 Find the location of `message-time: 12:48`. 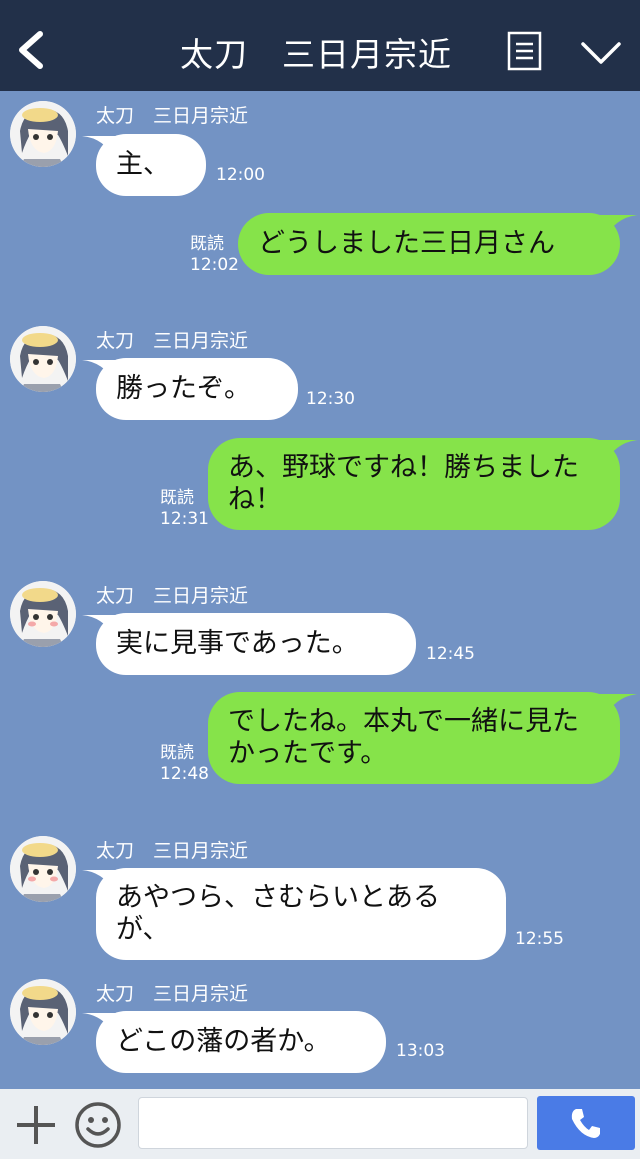

message-time: 12:48 is located at coordinates (184, 774).